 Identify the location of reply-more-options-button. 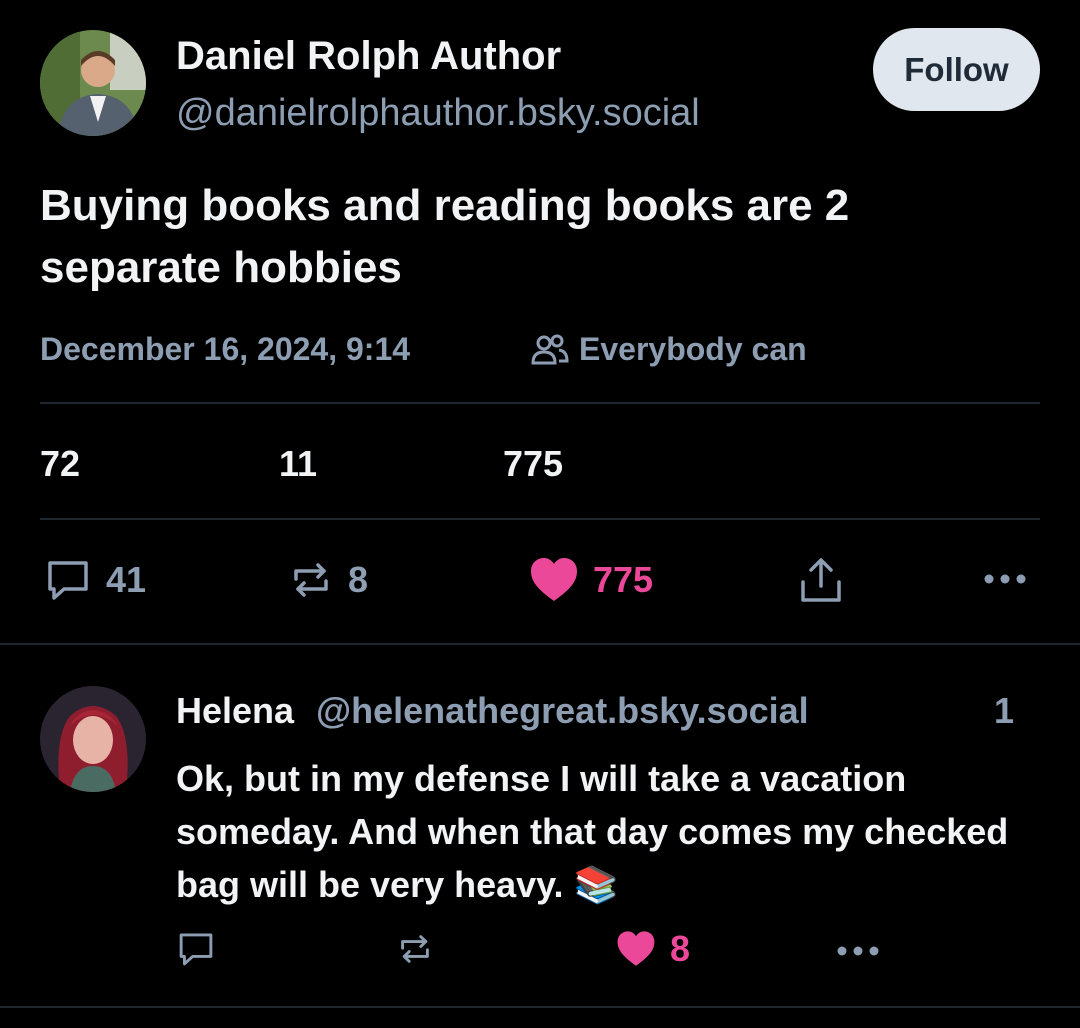
(858, 951).